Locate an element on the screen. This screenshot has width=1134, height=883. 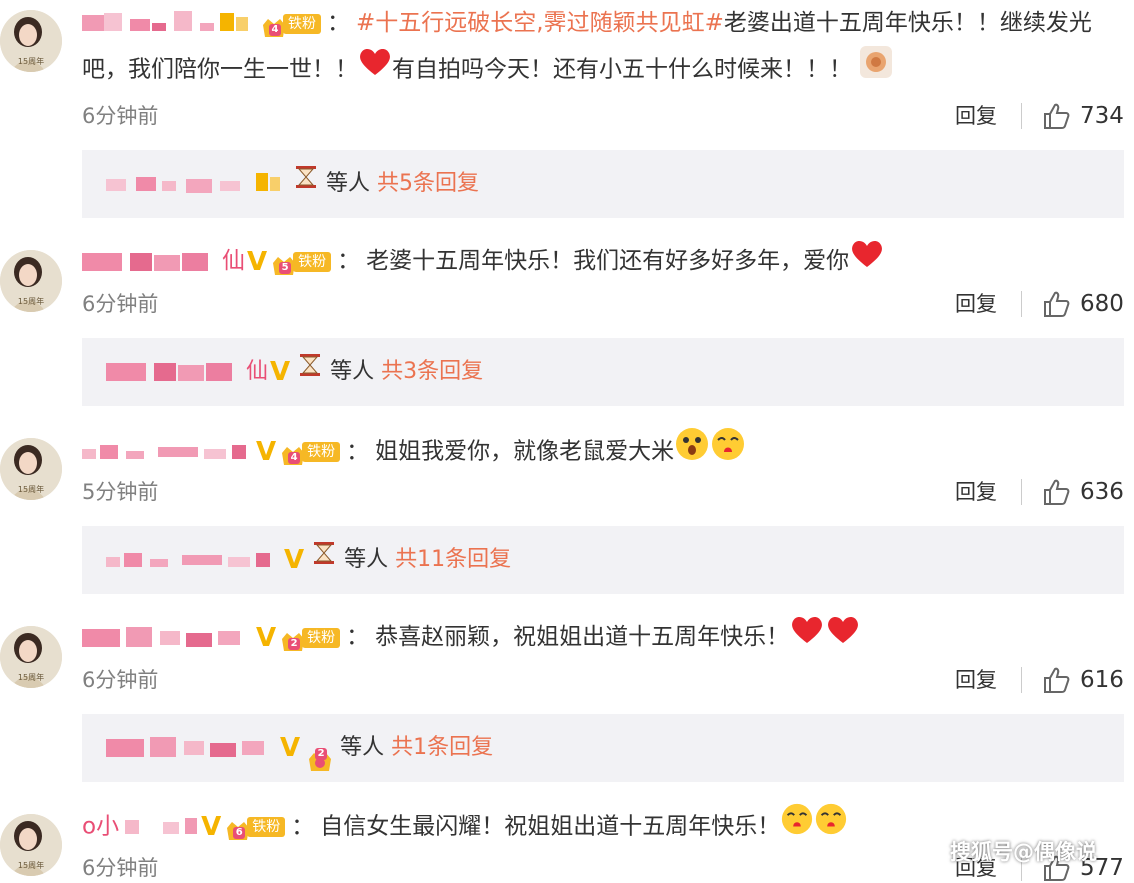
fan-crown-icon: 5 is located at coordinates (284, 262).